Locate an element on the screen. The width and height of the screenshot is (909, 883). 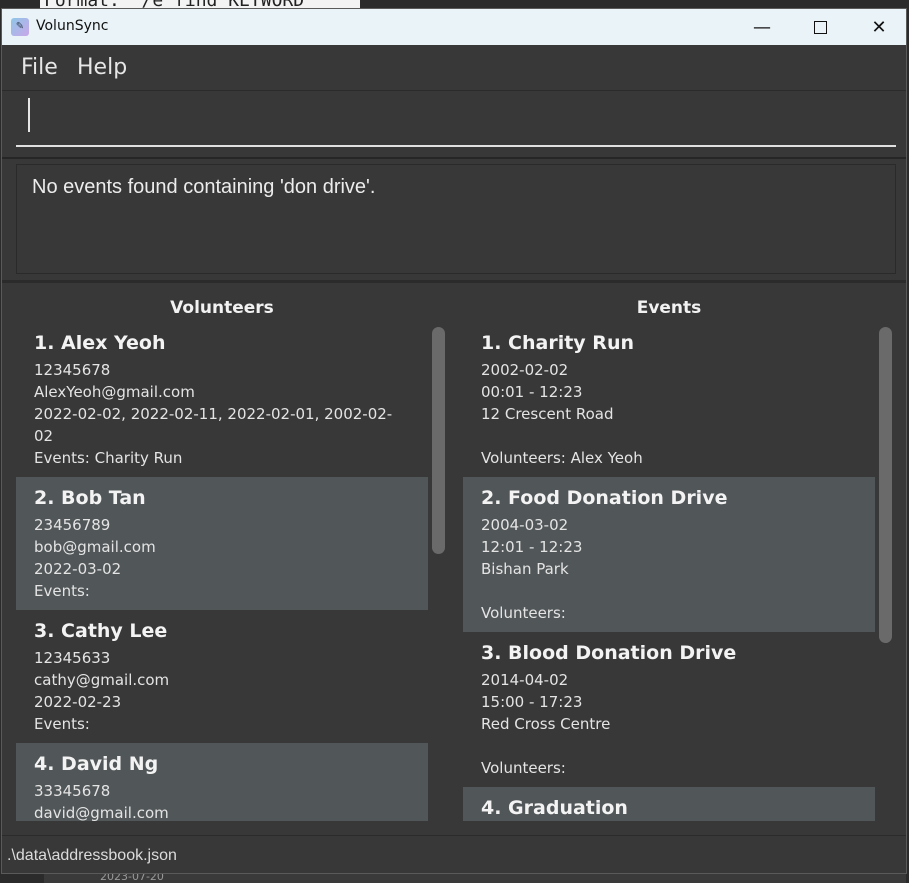
menu-help: Help is located at coordinates (102, 67).